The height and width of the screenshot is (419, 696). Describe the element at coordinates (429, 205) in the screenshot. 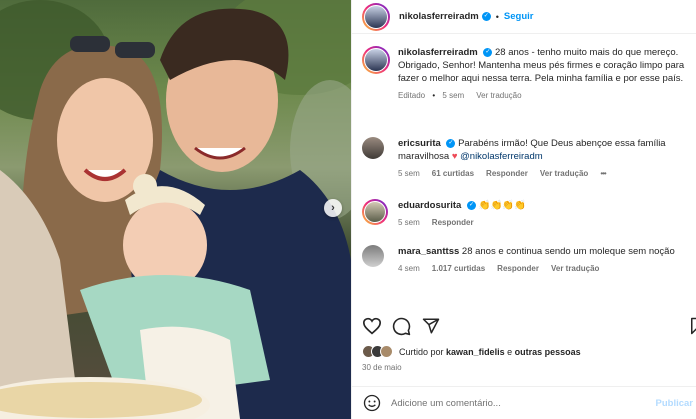

I see `commenter-username: eduardosurita` at that location.